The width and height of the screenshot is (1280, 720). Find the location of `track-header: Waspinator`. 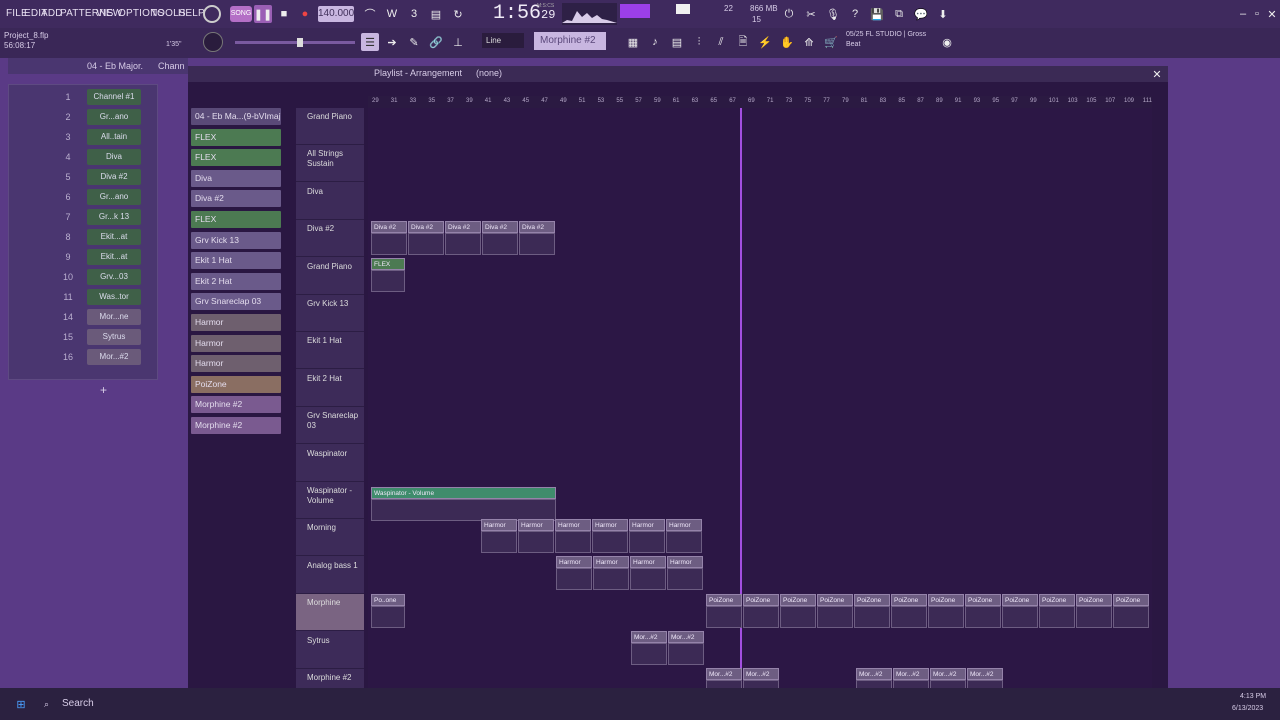

track-header: Waspinator is located at coordinates (330, 463).